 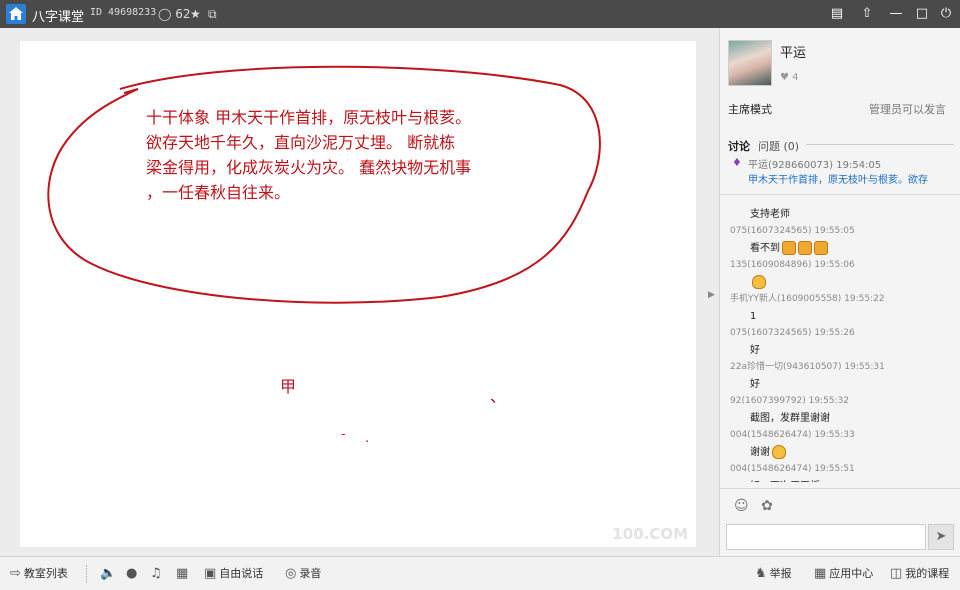 What do you see at coordinates (842, 282) in the screenshot?
I see `chat-message` at bounding box center [842, 282].